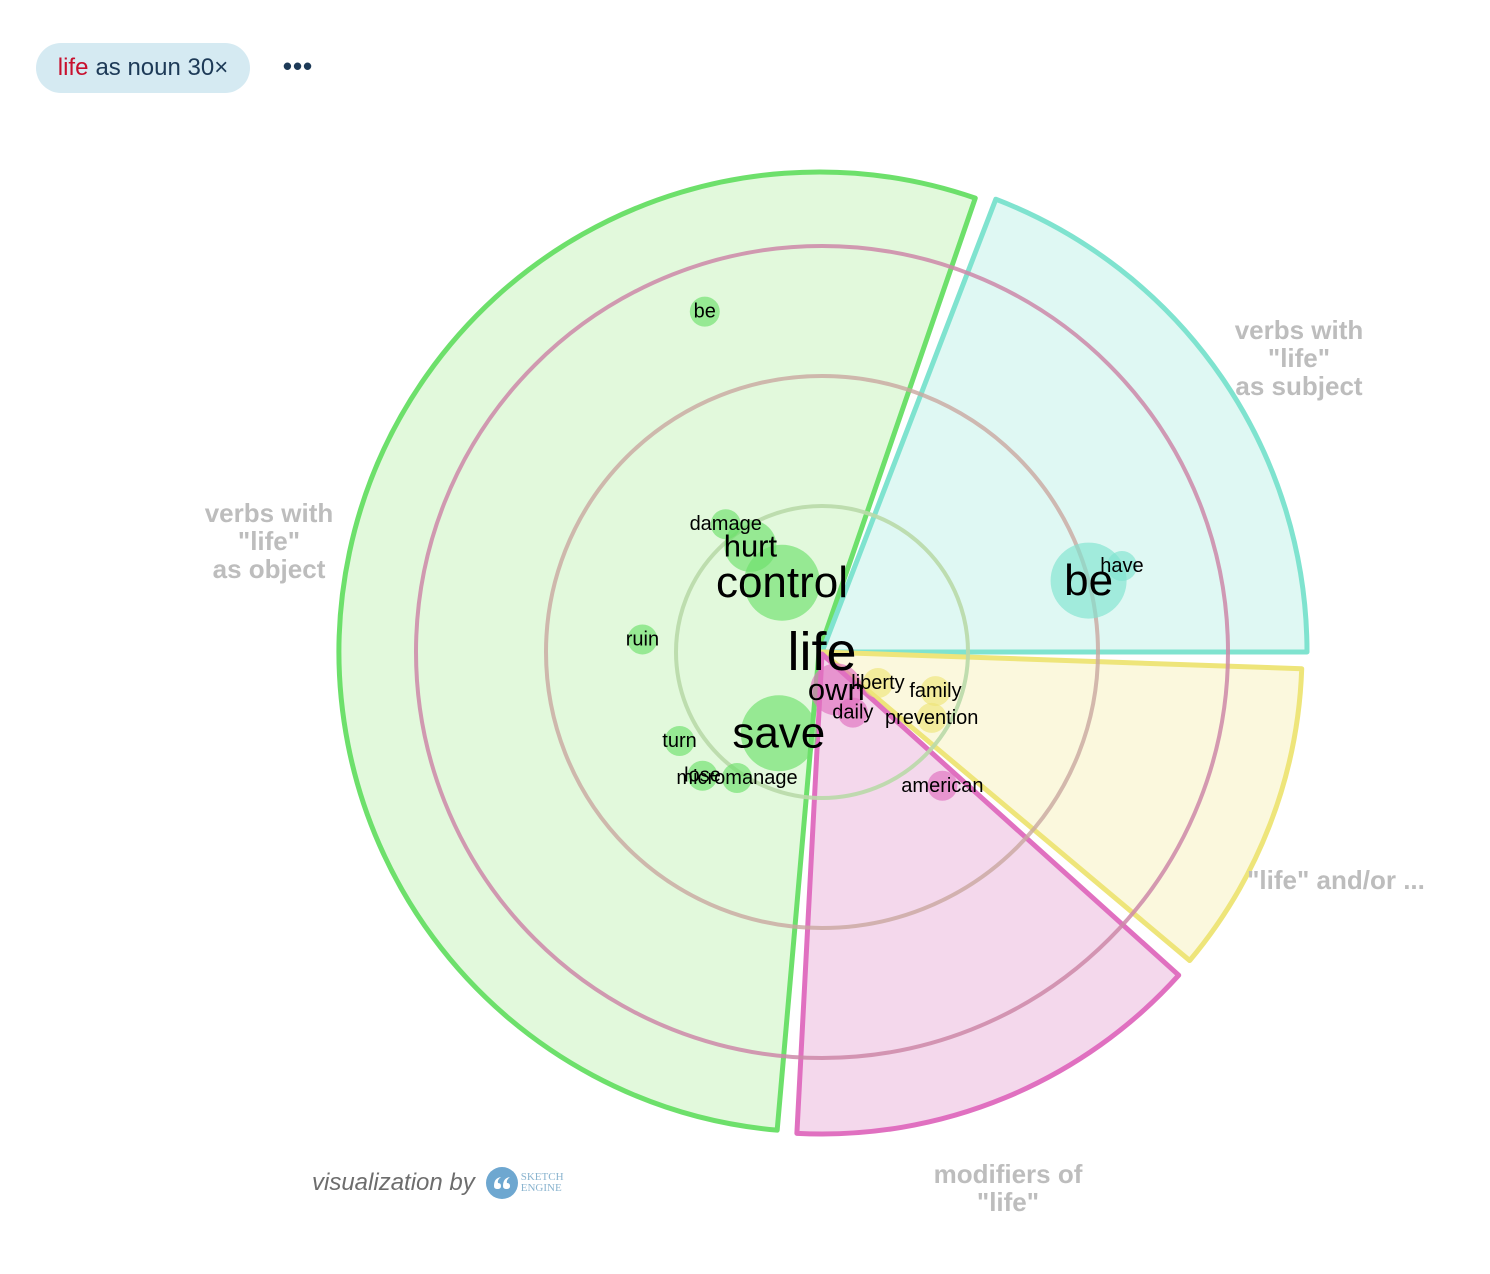 Image resolution: width=1490 pixels, height=1274 pixels. I want to click on sketch-engine-logo-icon, so click(501, 1183).